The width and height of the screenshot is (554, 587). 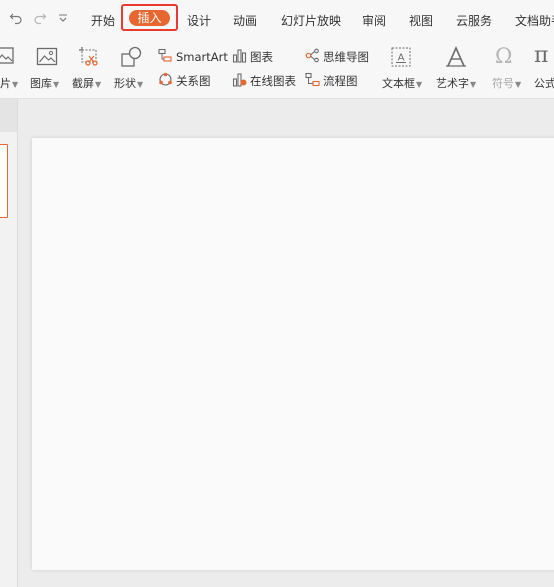 I want to click on bar-chart-icon, so click(x=239, y=57).